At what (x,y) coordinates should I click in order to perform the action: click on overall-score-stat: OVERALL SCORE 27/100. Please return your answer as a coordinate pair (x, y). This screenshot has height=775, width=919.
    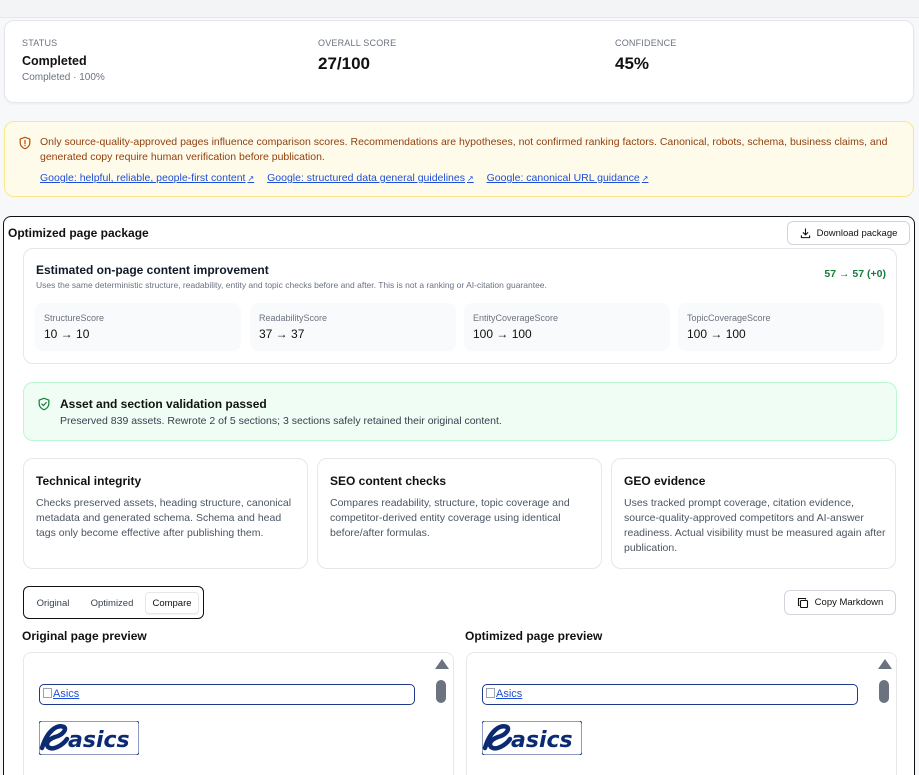
    Looking at the image, I should click on (357, 56).